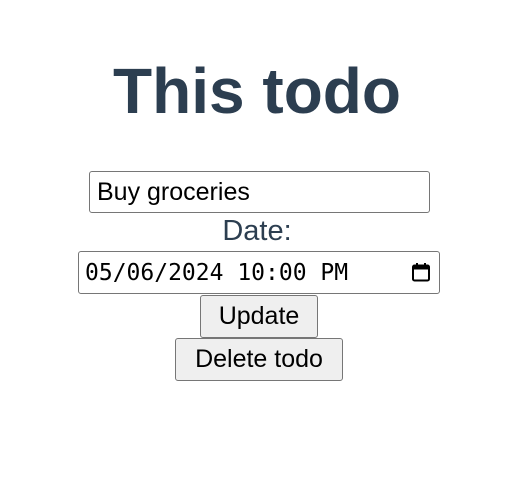  Describe the element at coordinates (259, 359) in the screenshot. I see `delete-todo-button: Delete todo` at that location.